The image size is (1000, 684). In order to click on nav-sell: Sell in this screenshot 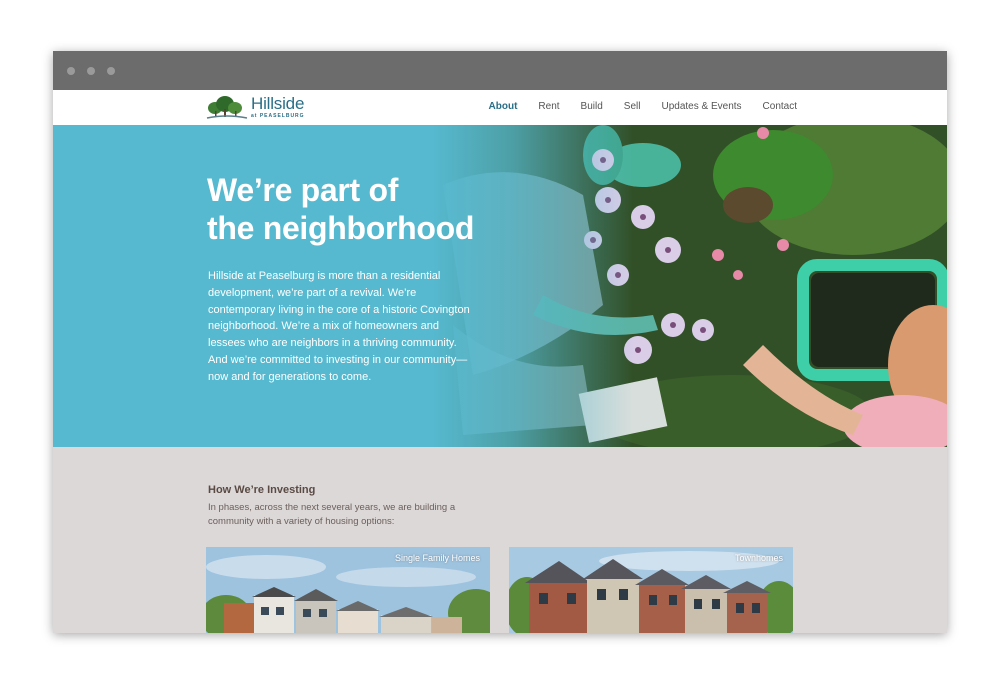, I will do `click(632, 106)`.